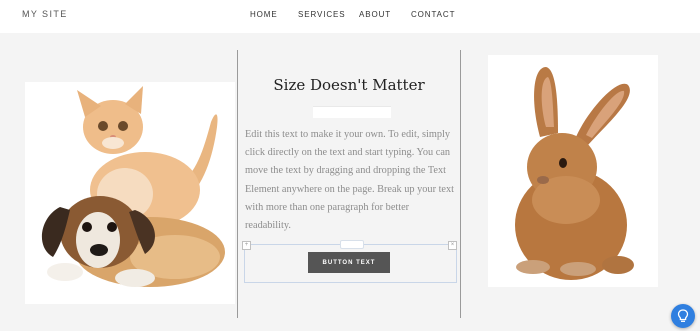  Describe the element at coordinates (433, 14) in the screenshot. I see `nav-item-contact: CONTACT` at that location.